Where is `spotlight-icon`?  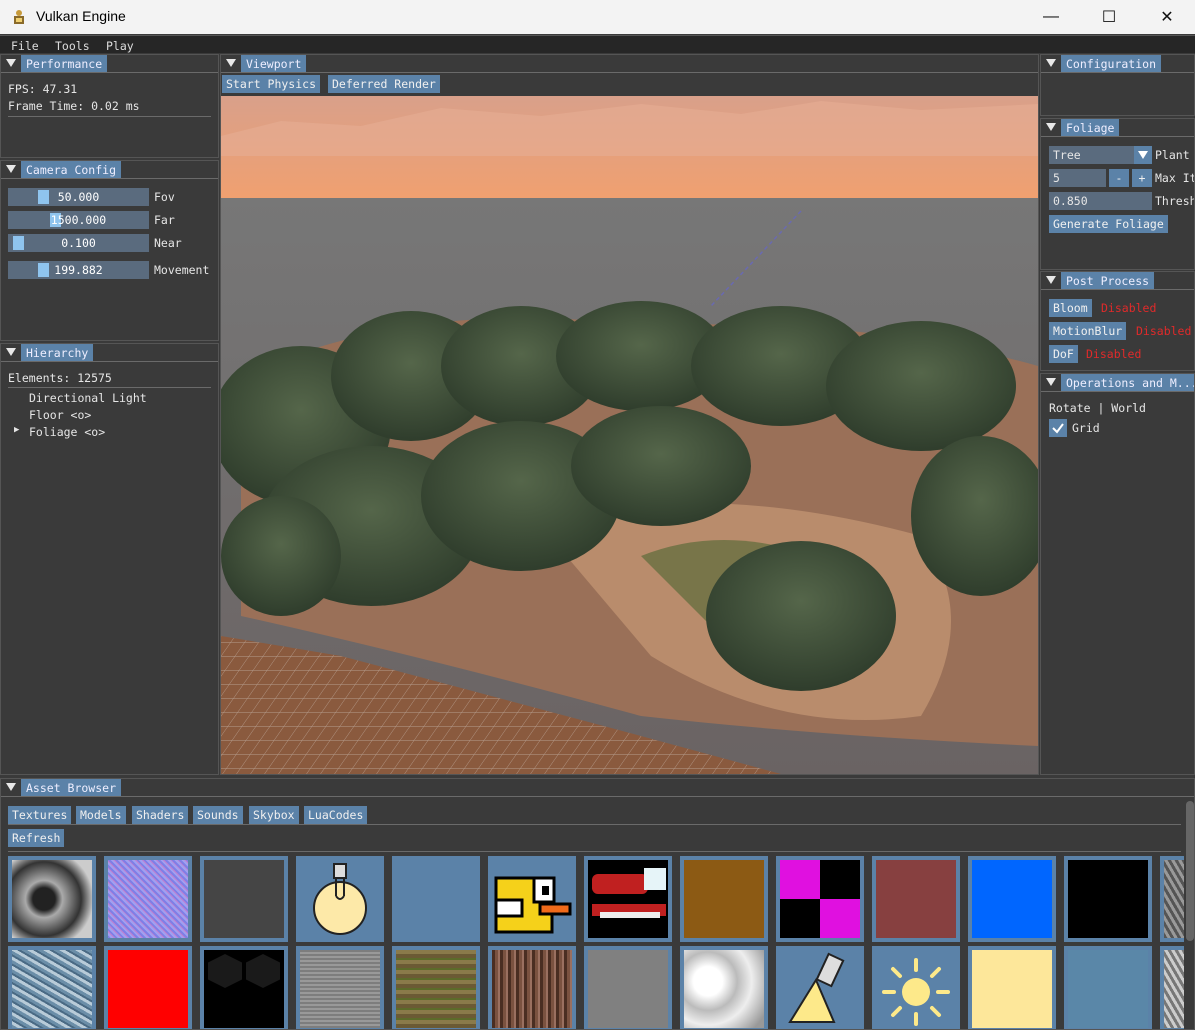 spotlight-icon is located at coordinates (820, 987).